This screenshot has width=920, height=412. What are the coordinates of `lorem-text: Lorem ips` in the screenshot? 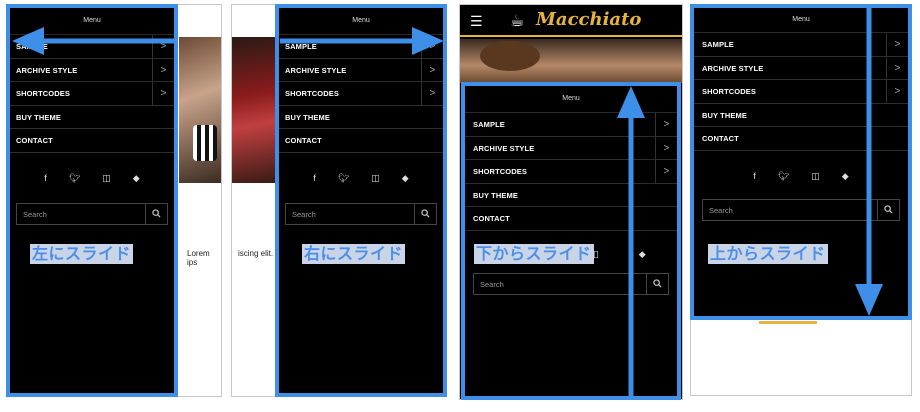 It's located at (198, 258).